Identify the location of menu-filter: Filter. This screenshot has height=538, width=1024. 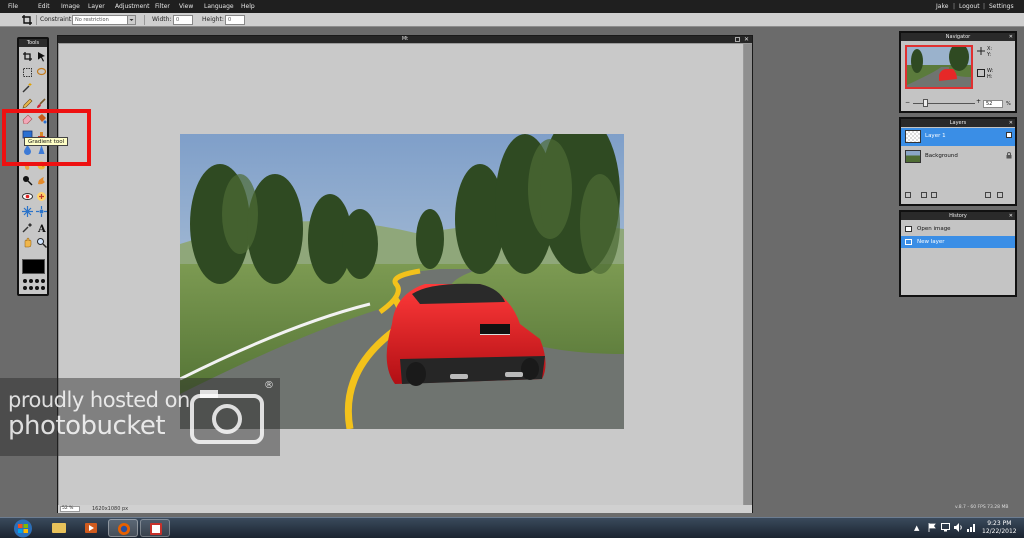
(162, 6).